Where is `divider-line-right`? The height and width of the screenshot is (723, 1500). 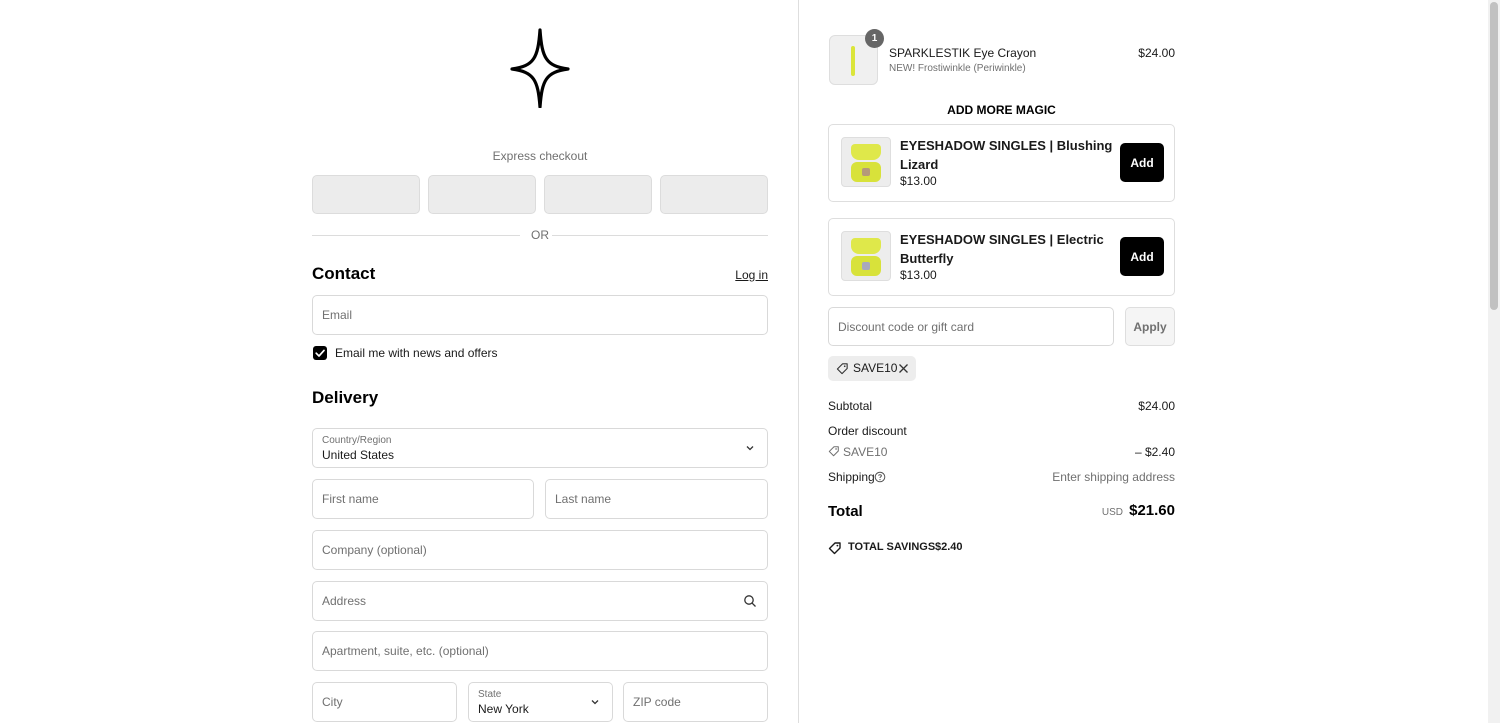 divider-line-right is located at coordinates (660, 235).